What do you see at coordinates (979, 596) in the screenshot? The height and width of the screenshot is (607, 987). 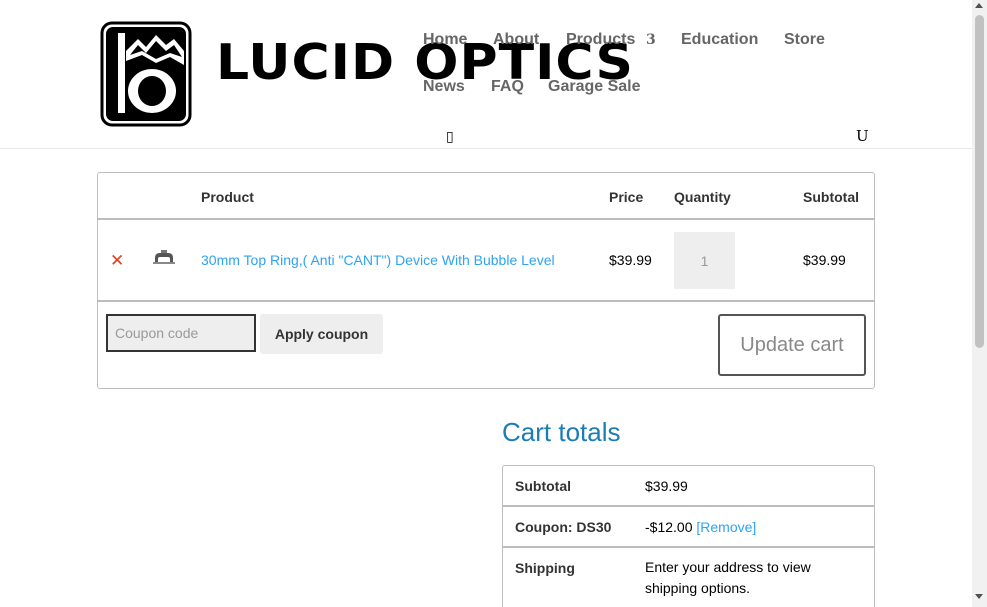 I see `scroll-down-arrow-icon` at bounding box center [979, 596].